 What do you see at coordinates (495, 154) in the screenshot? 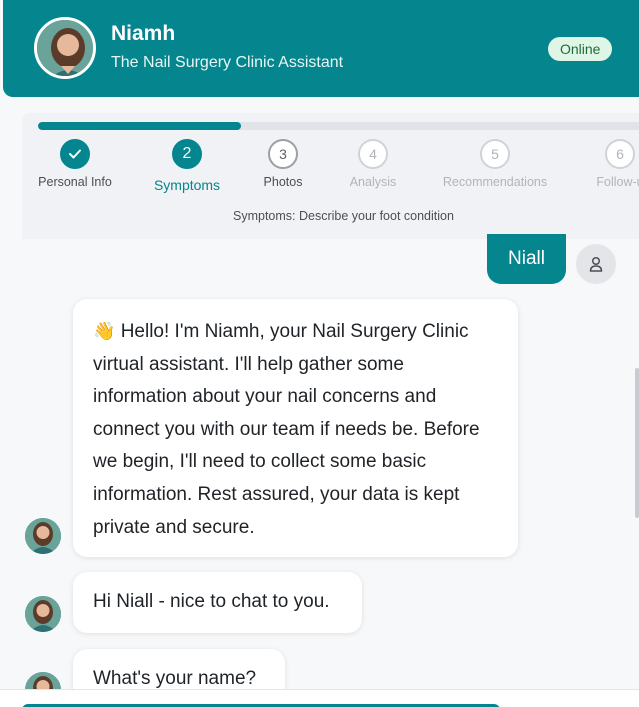
I see `step-number: 5` at bounding box center [495, 154].